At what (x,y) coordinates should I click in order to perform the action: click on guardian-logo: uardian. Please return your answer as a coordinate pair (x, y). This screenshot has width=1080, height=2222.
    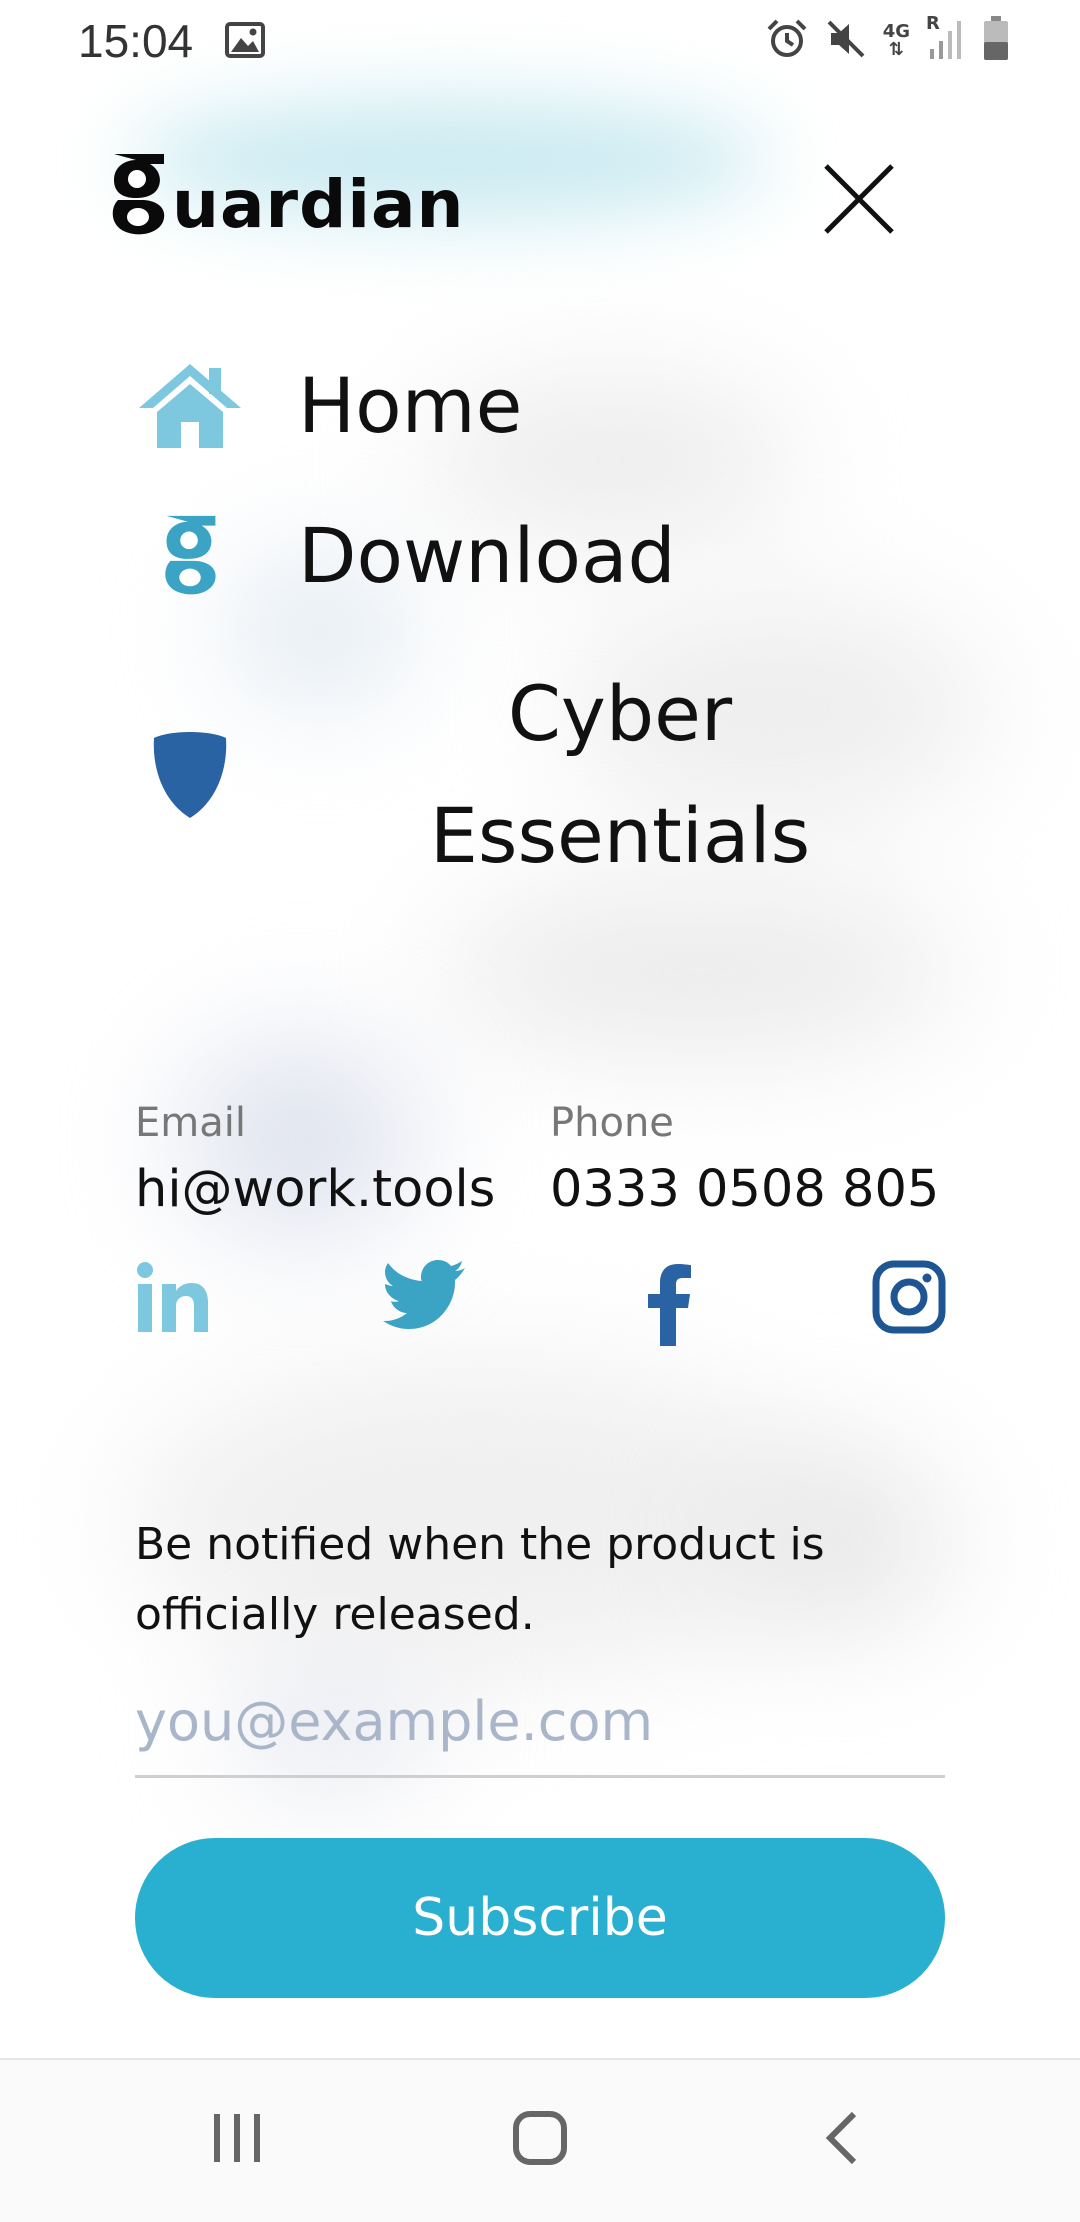
    Looking at the image, I should click on (286, 194).